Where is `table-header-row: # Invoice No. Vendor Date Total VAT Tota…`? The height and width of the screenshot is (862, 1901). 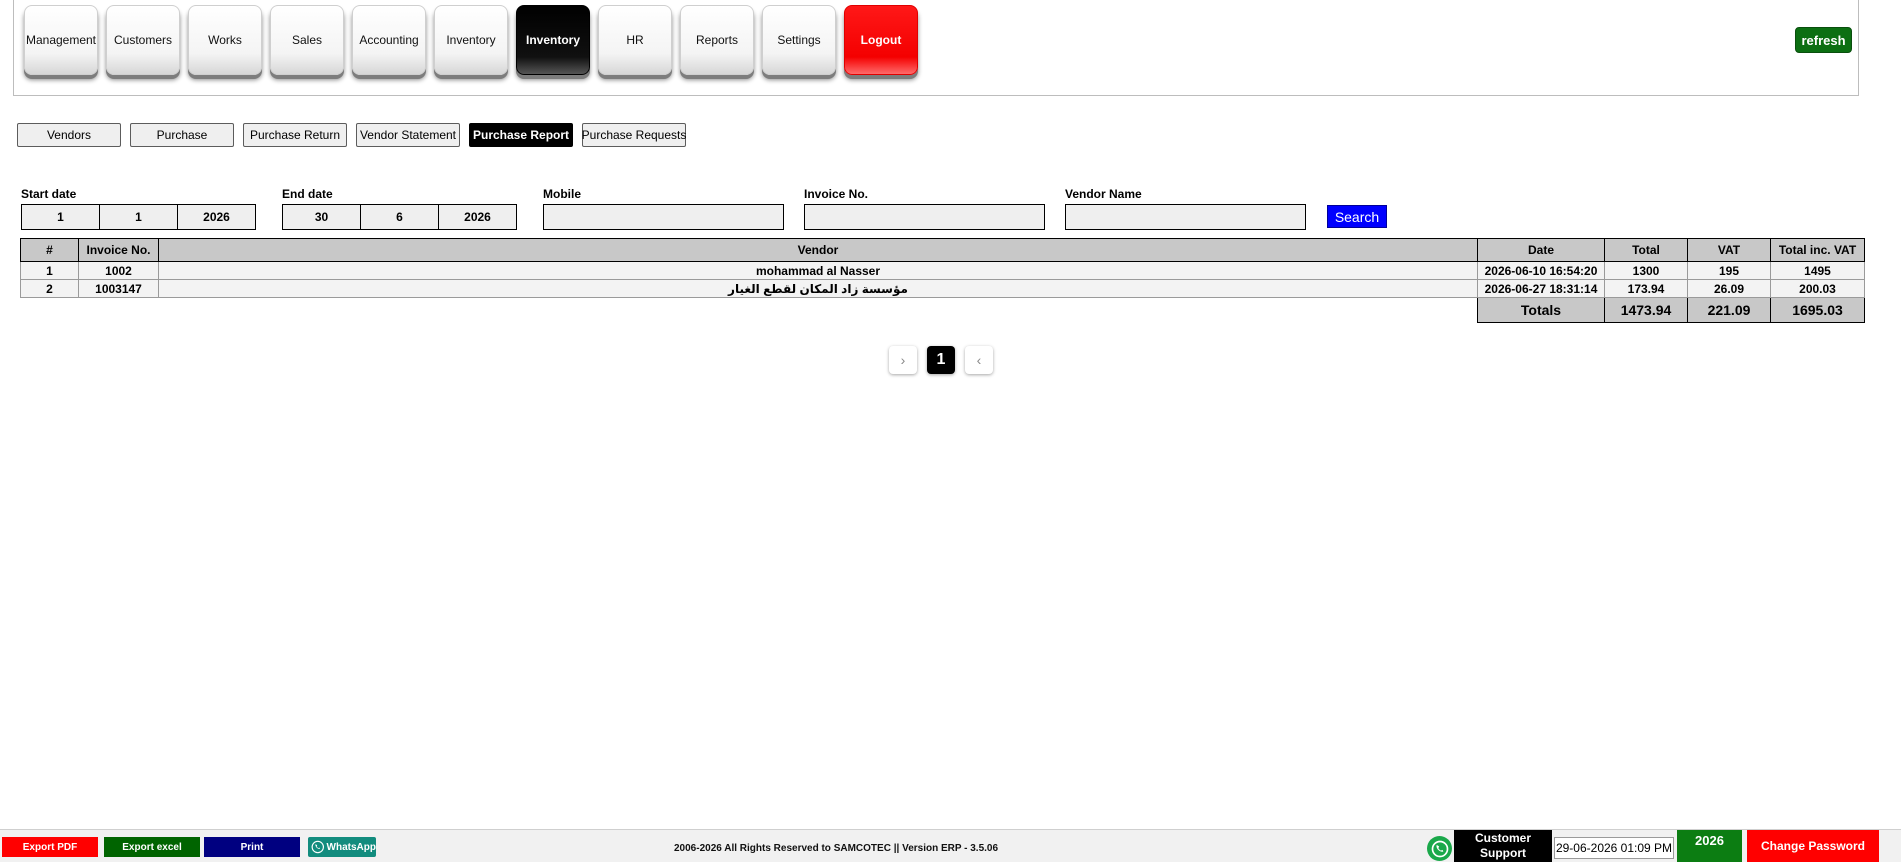
table-header-row: # Invoice No. Vendor Date Total VAT Tota… is located at coordinates (942, 250).